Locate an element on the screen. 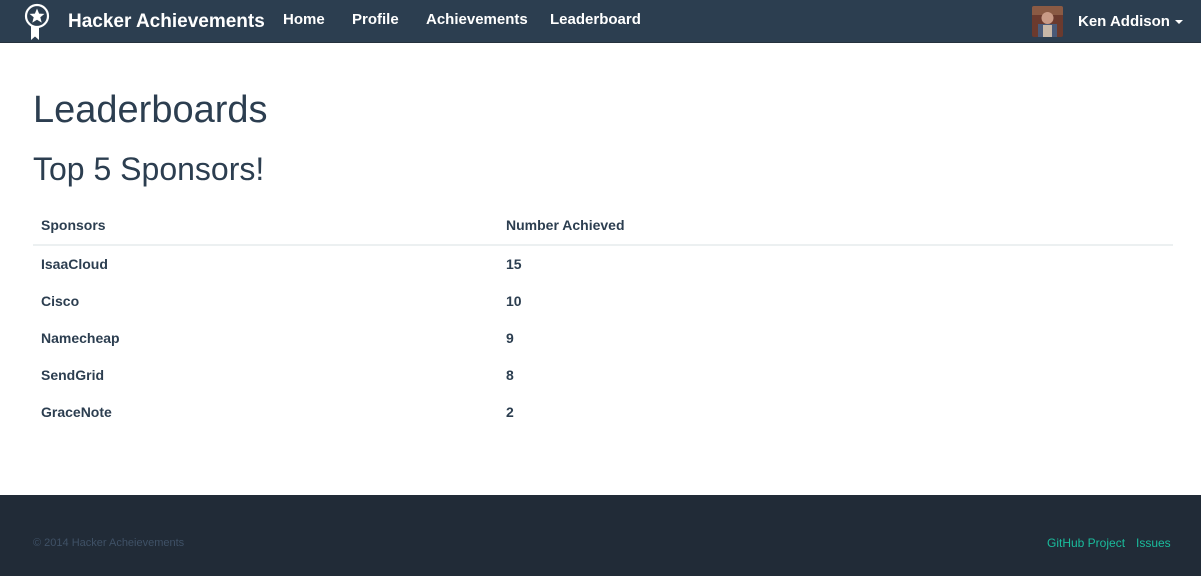  page-title: Leaderboards is located at coordinates (150, 110).